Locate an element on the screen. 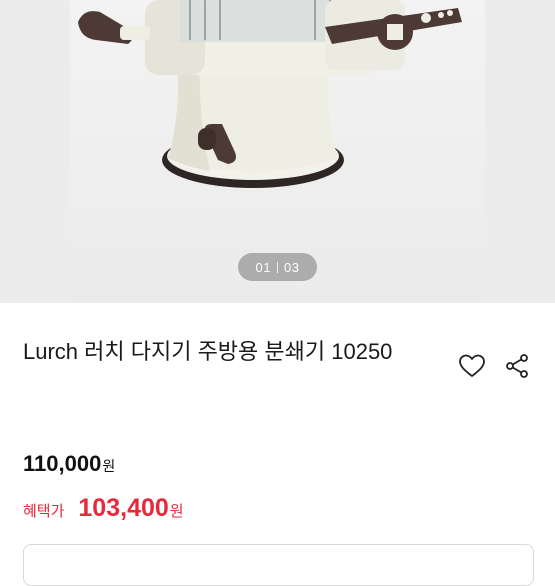  pager-current: 01 is located at coordinates (263, 267).